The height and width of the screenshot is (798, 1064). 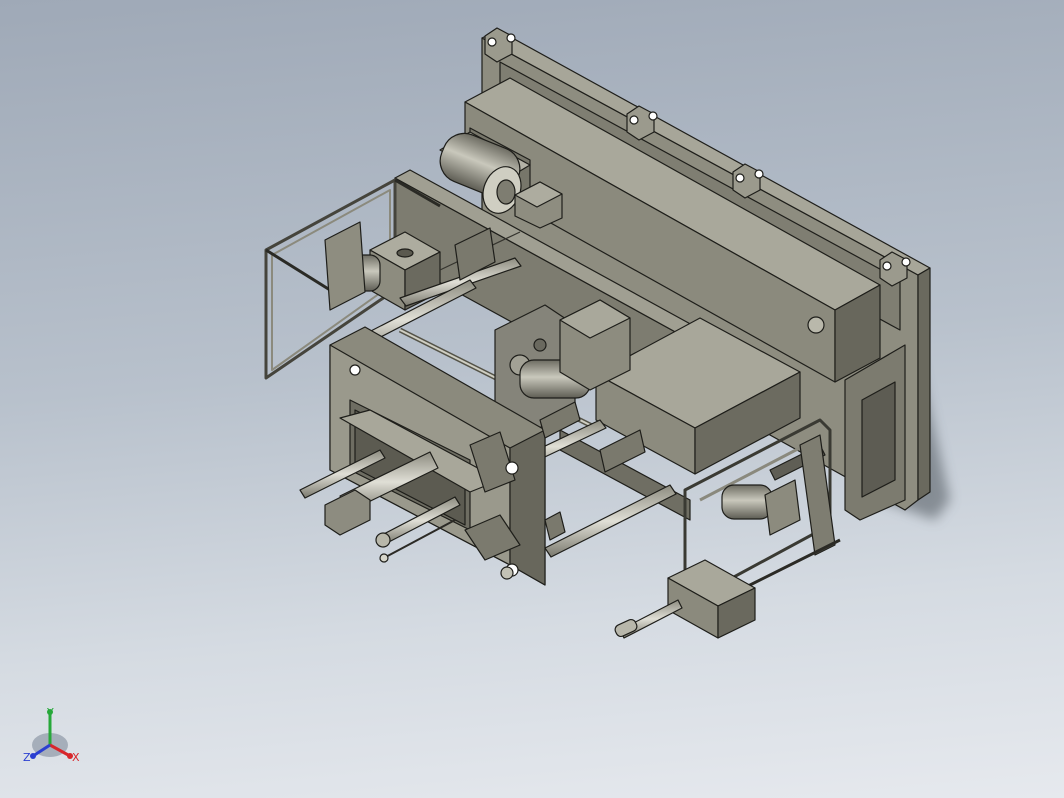 I want to click on z-axis-tip, so click(x=33, y=756).